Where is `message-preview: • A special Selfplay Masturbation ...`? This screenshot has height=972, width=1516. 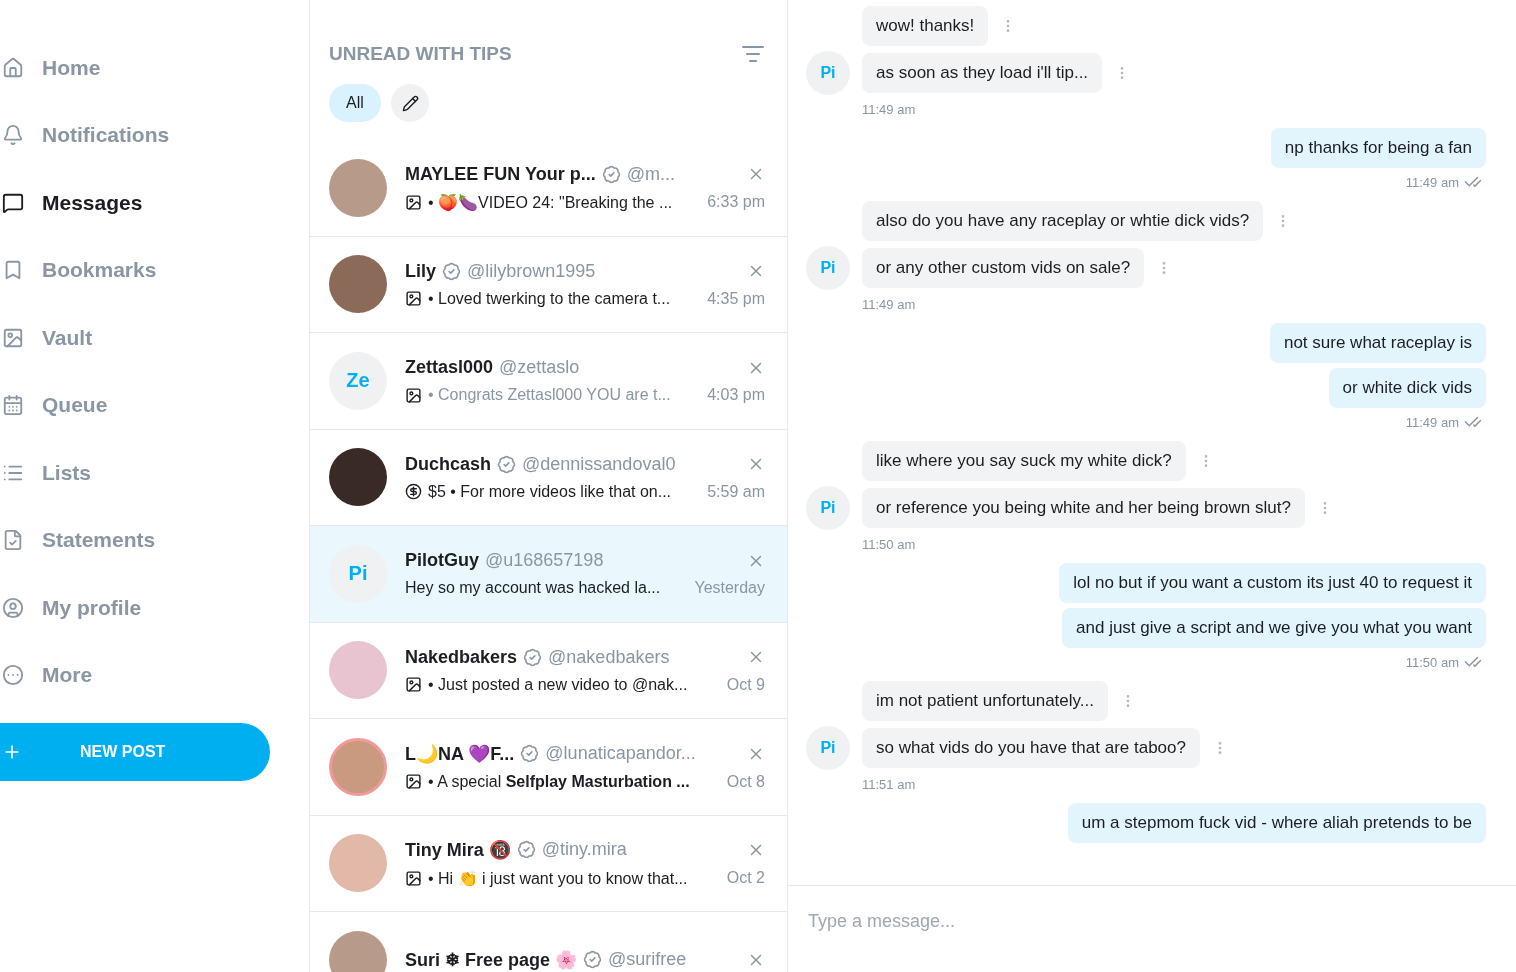 message-preview: • A special Selfplay Masturbation ... is located at coordinates (559, 781).